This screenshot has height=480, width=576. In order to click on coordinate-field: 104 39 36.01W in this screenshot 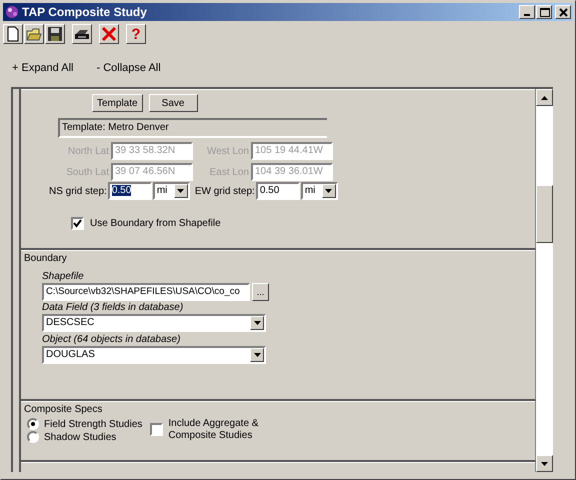, I will do `click(292, 172)`.